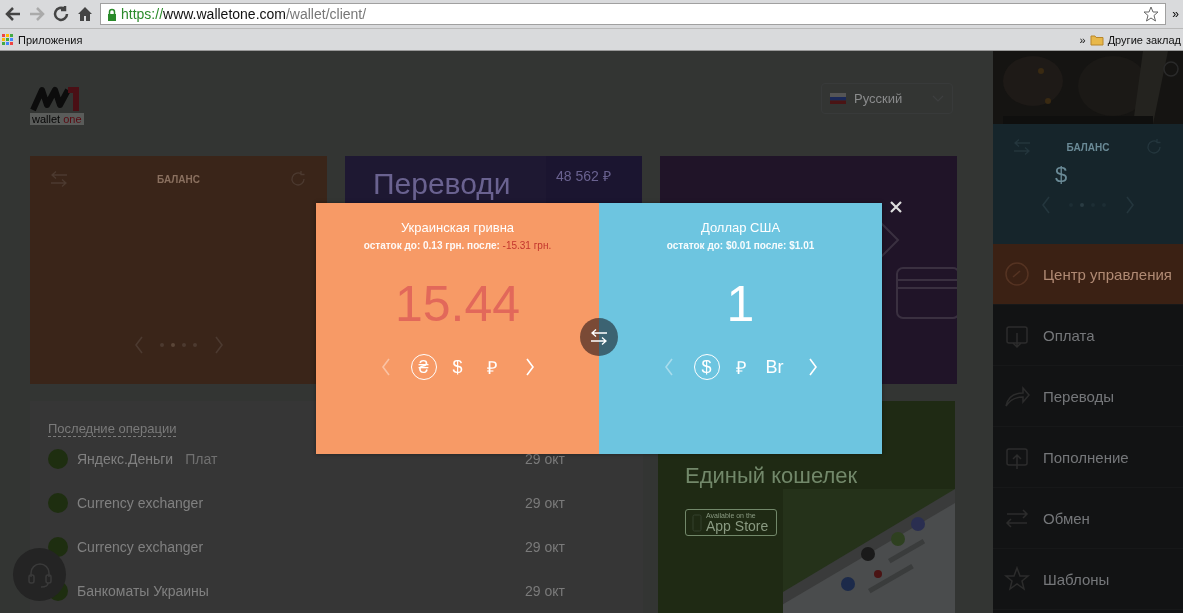  What do you see at coordinates (774, 367) in the screenshot?
I see `currency-option: Br` at bounding box center [774, 367].